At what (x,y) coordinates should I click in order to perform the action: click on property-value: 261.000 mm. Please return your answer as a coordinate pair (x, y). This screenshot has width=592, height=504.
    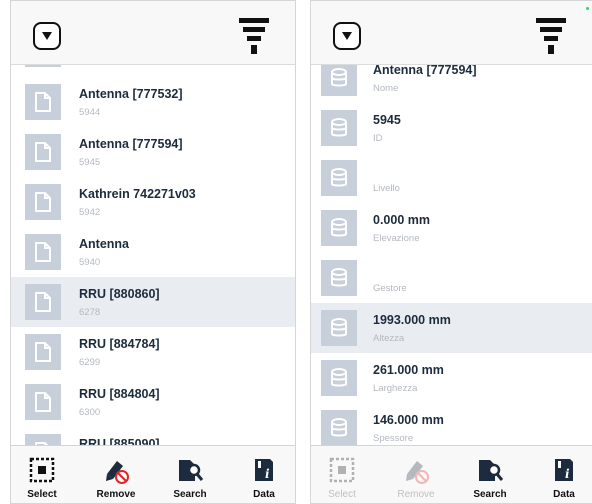
    Looking at the image, I should click on (408, 370).